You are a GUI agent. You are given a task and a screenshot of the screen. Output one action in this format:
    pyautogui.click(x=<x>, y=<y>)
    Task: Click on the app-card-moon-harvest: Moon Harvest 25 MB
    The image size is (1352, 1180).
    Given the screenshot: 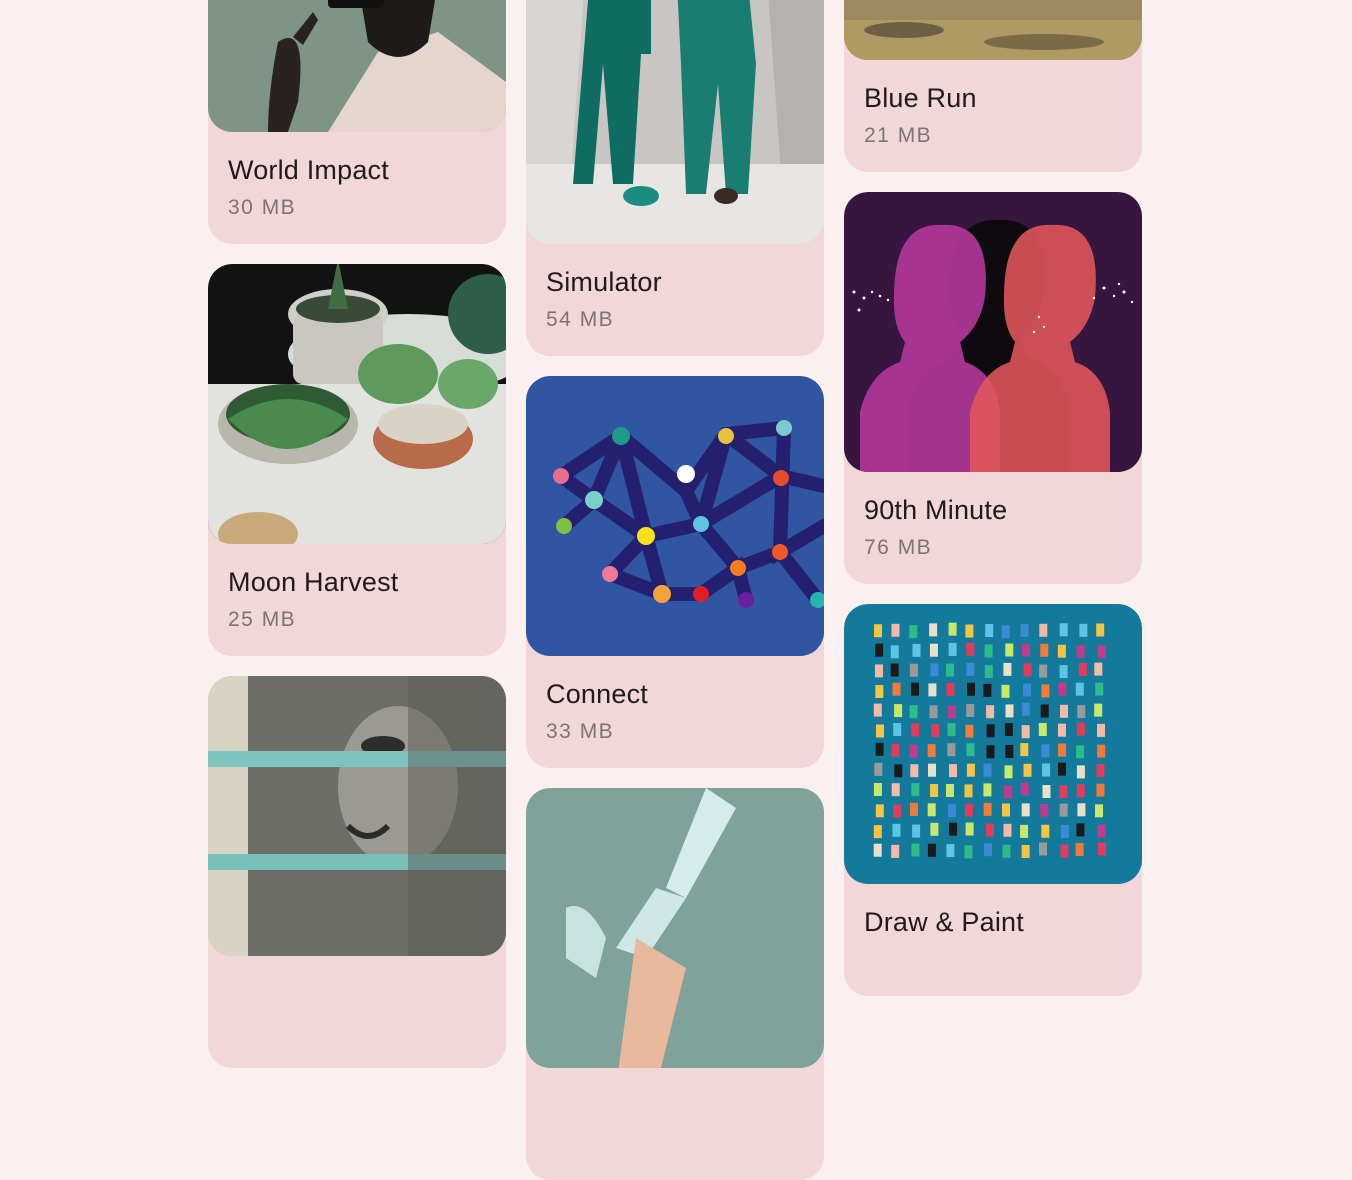 What is the action you would take?
    pyautogui.click(x=357, y=460)
    